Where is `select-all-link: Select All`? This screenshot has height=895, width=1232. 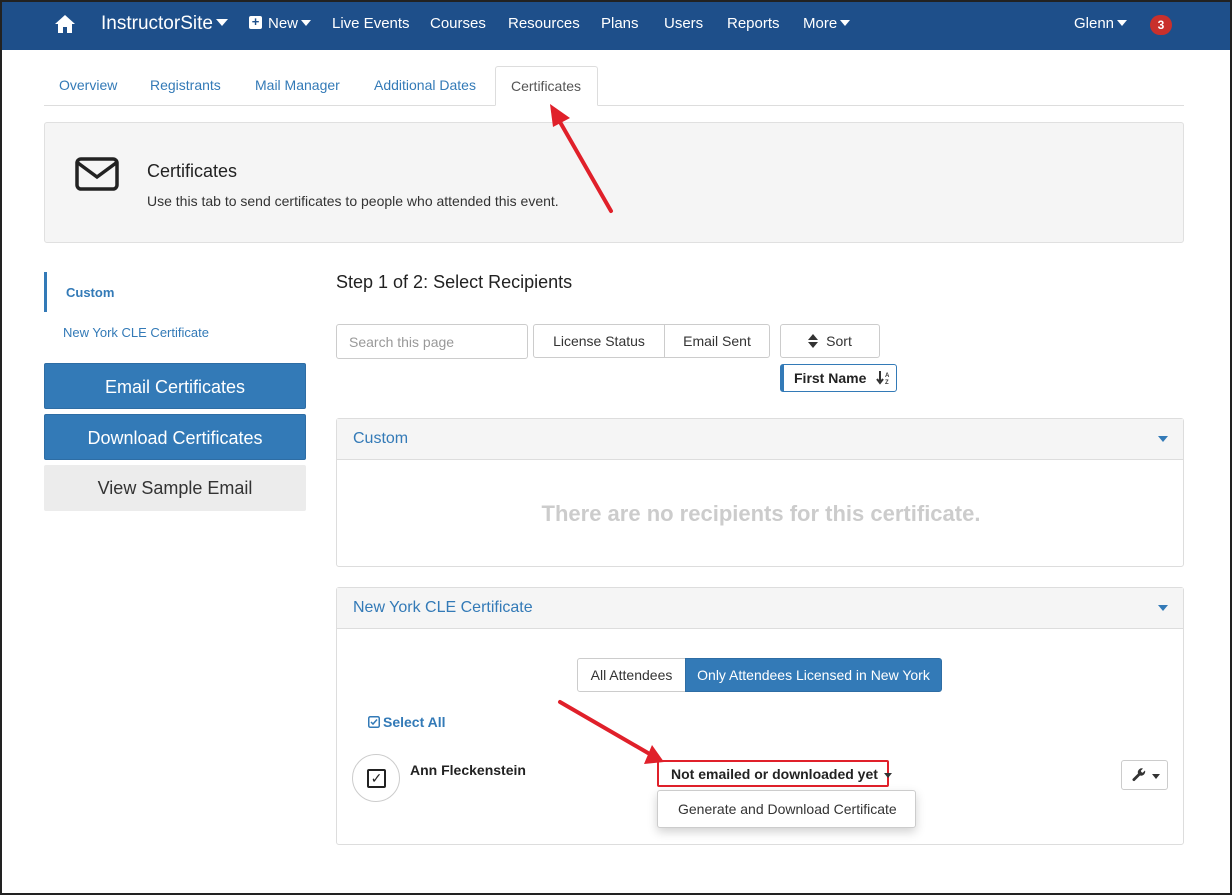 select-all-link: Select All is located at coordinates (407, 722).